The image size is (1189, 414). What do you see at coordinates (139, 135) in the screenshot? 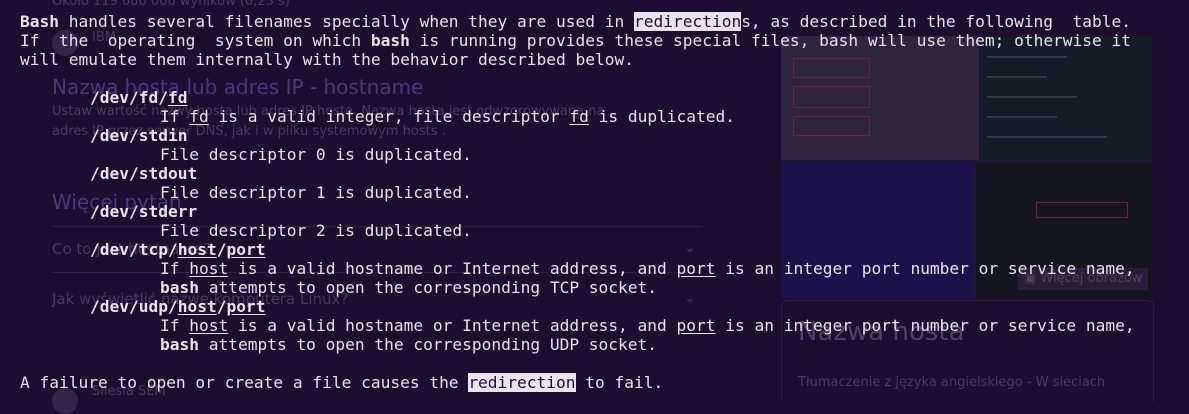
I see `dev-stdin-term: /dev/stdin` at bounding box center [139, 135].